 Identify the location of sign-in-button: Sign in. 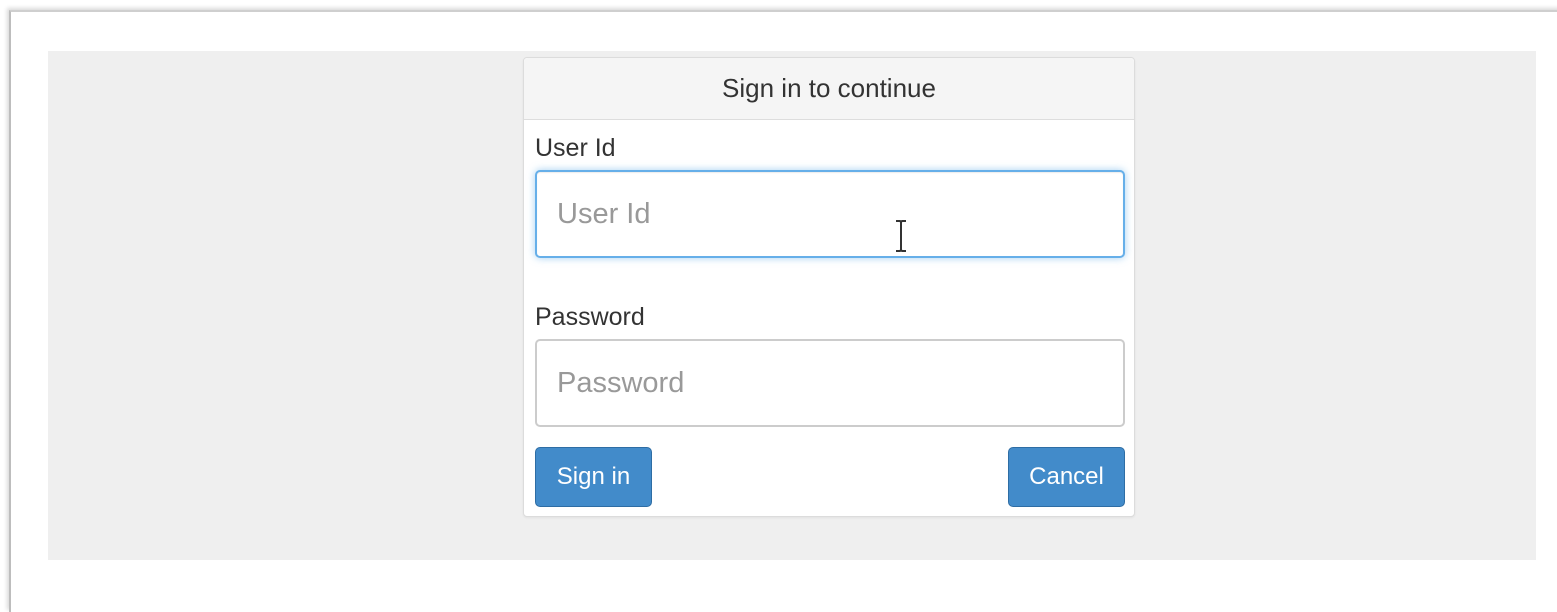
(593, 477).